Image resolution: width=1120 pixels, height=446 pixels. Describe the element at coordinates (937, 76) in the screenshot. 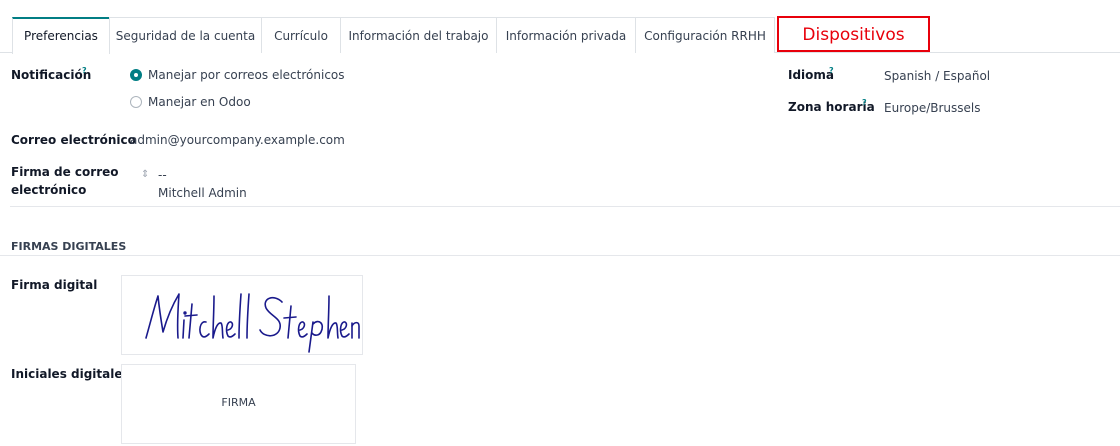

I see `language-value: Spanish / Español` at that location.